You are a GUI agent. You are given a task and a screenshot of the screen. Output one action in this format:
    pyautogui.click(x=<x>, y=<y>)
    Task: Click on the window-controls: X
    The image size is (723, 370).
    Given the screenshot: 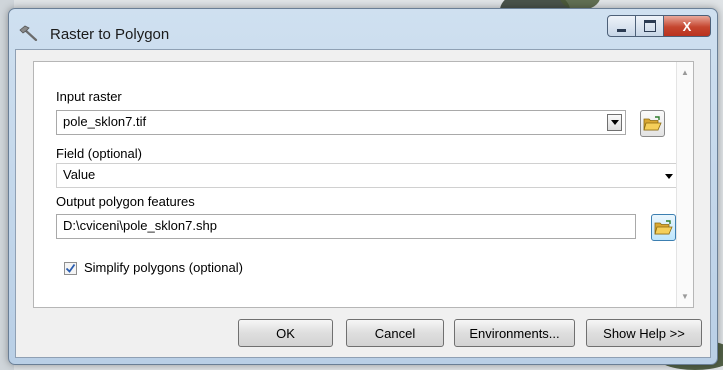 What is the action you would take?
    pyautogui.click(x=659, y=26)
    